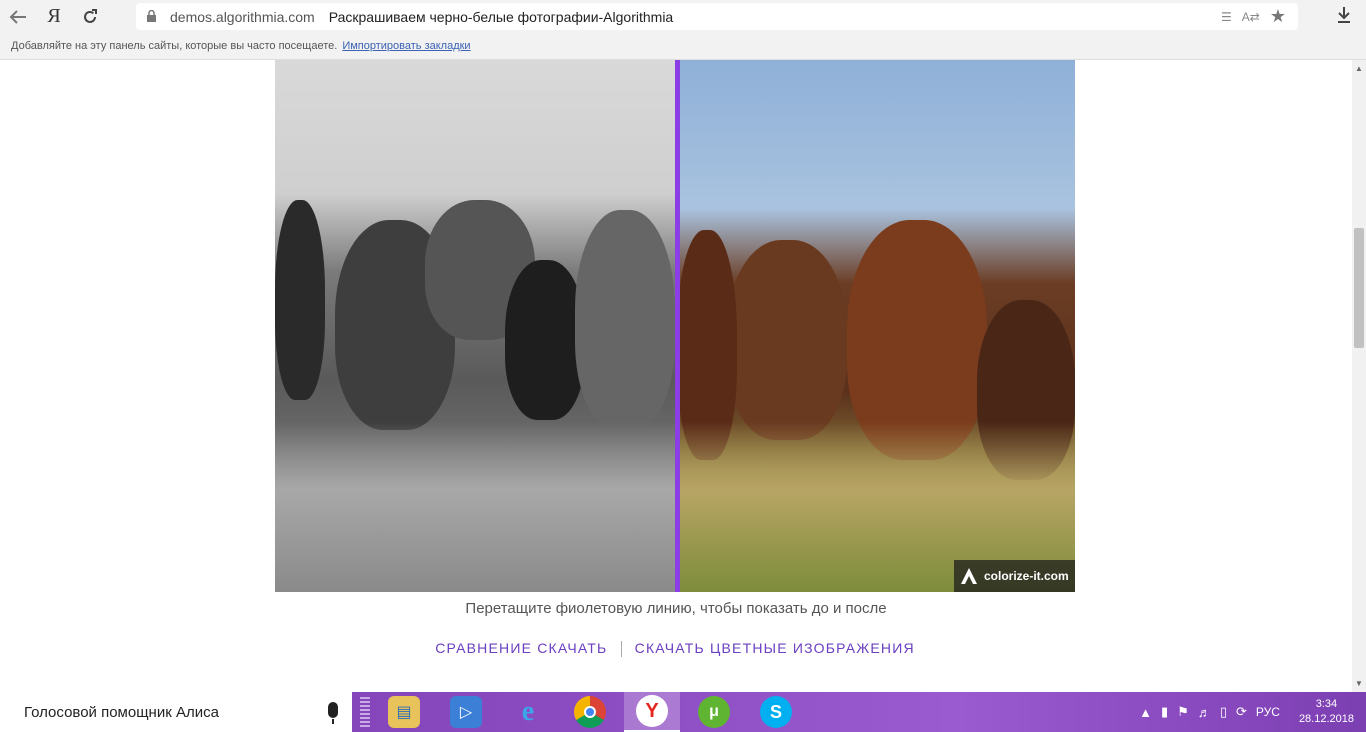  I want to click on slider-divider-handle, so click(677, 326).